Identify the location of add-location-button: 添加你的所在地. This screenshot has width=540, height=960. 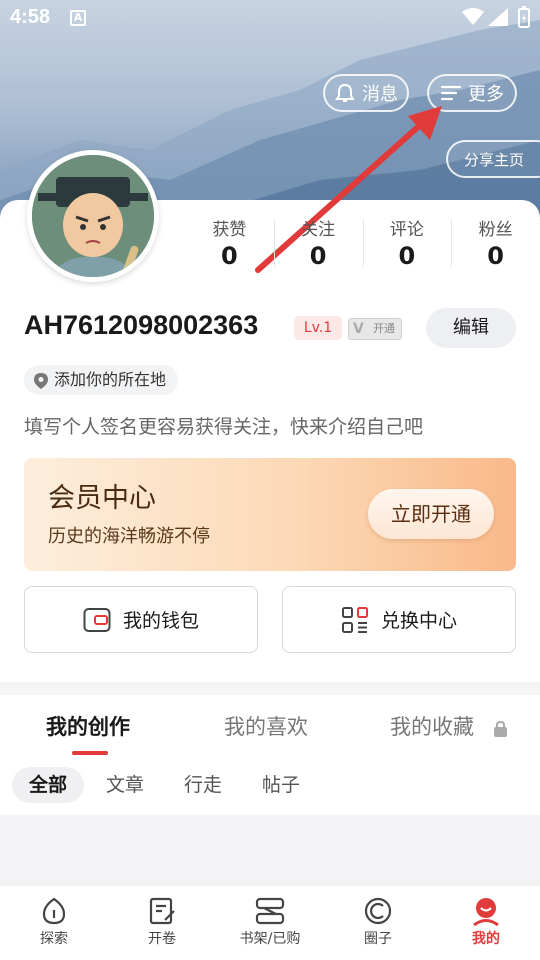
(101, 380).